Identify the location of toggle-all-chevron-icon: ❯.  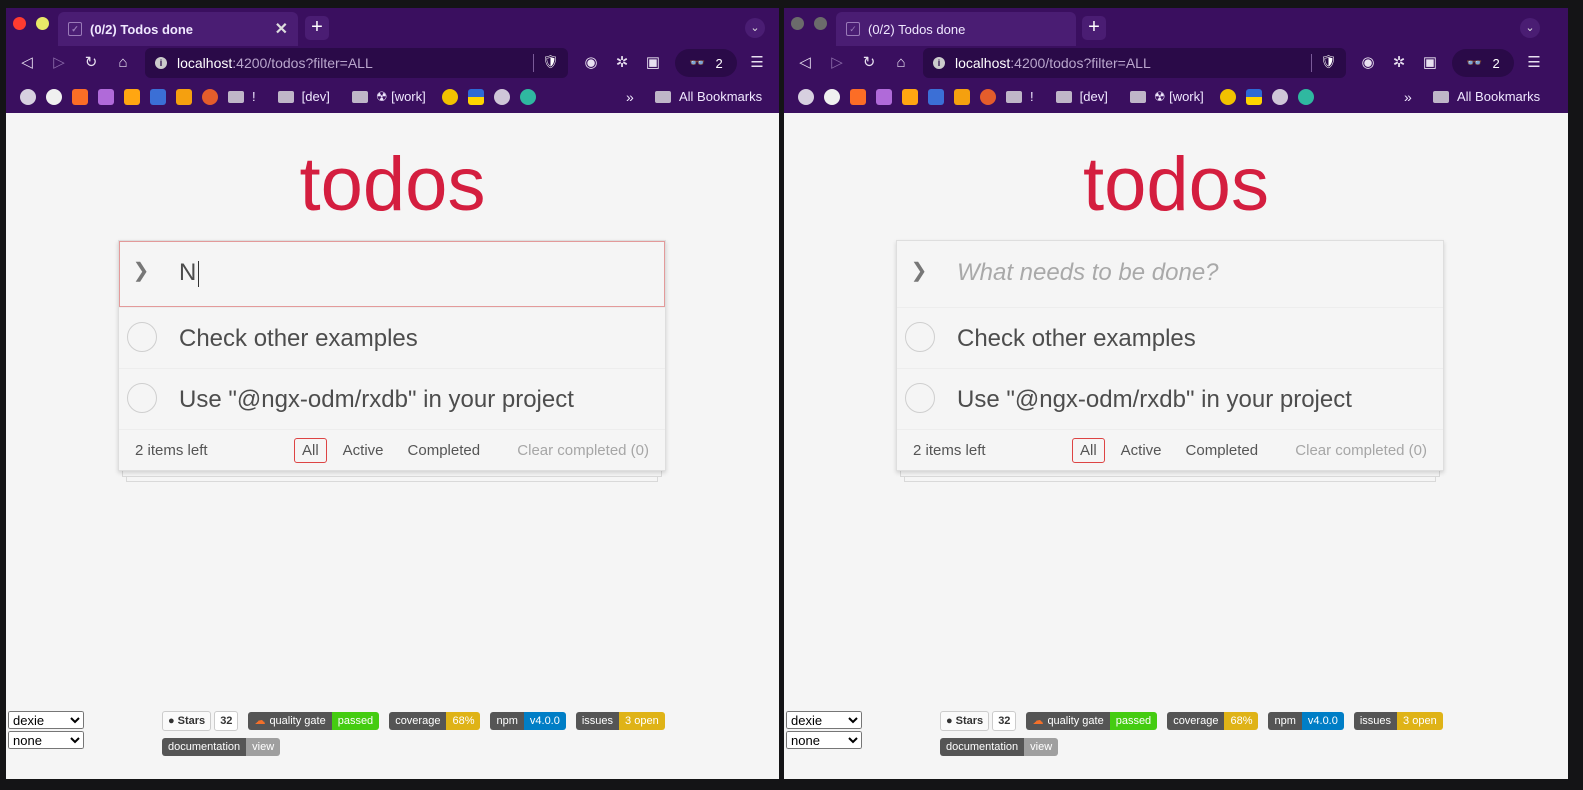
(919, 271).